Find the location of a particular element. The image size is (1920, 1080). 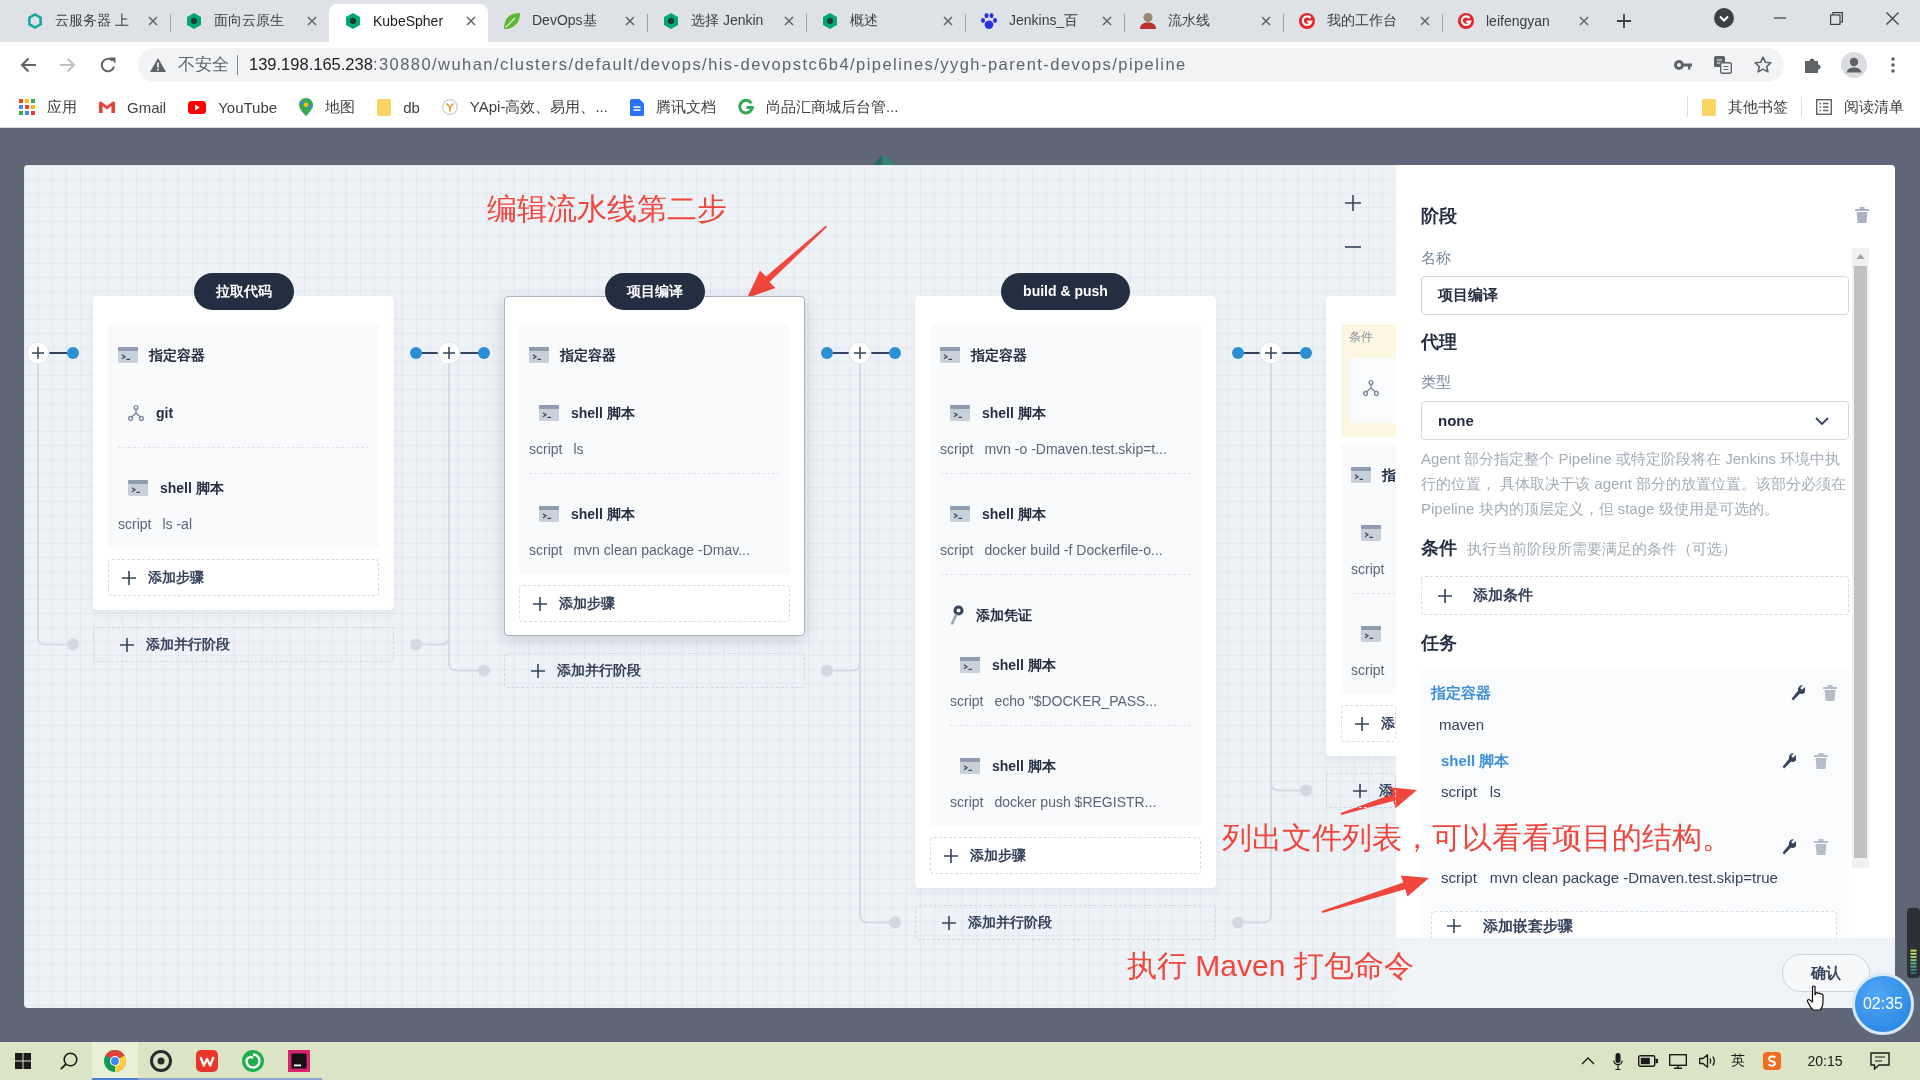

bookmark: 应用 is located at coordinates (48, 107).